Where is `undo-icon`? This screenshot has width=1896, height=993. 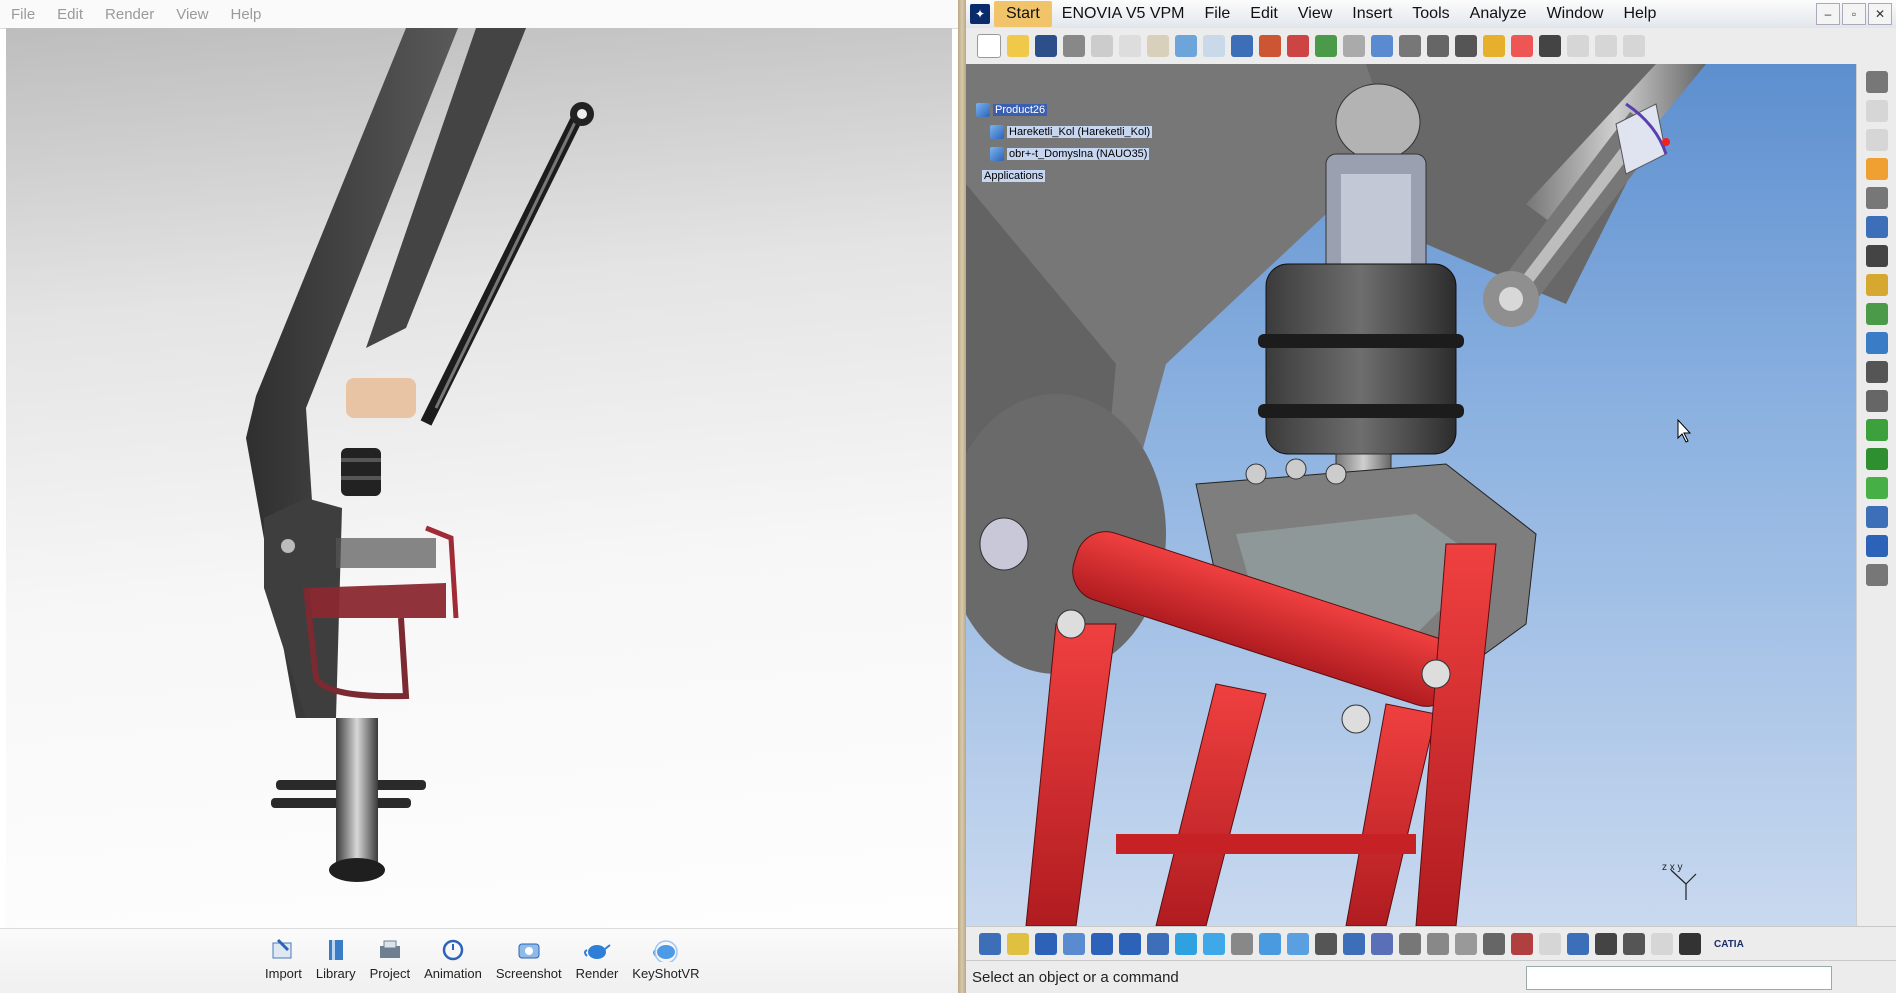
undo-icon is located at coordinates (1186, 46).